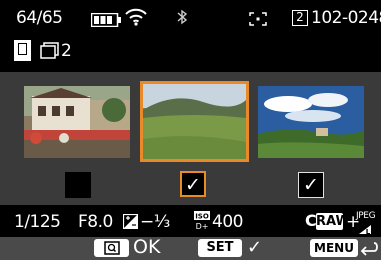 The image size is (381, 260). Describe the element at coordinates (95, 222) in the screenshot. I see `aperture-value: F8.0` at that location.